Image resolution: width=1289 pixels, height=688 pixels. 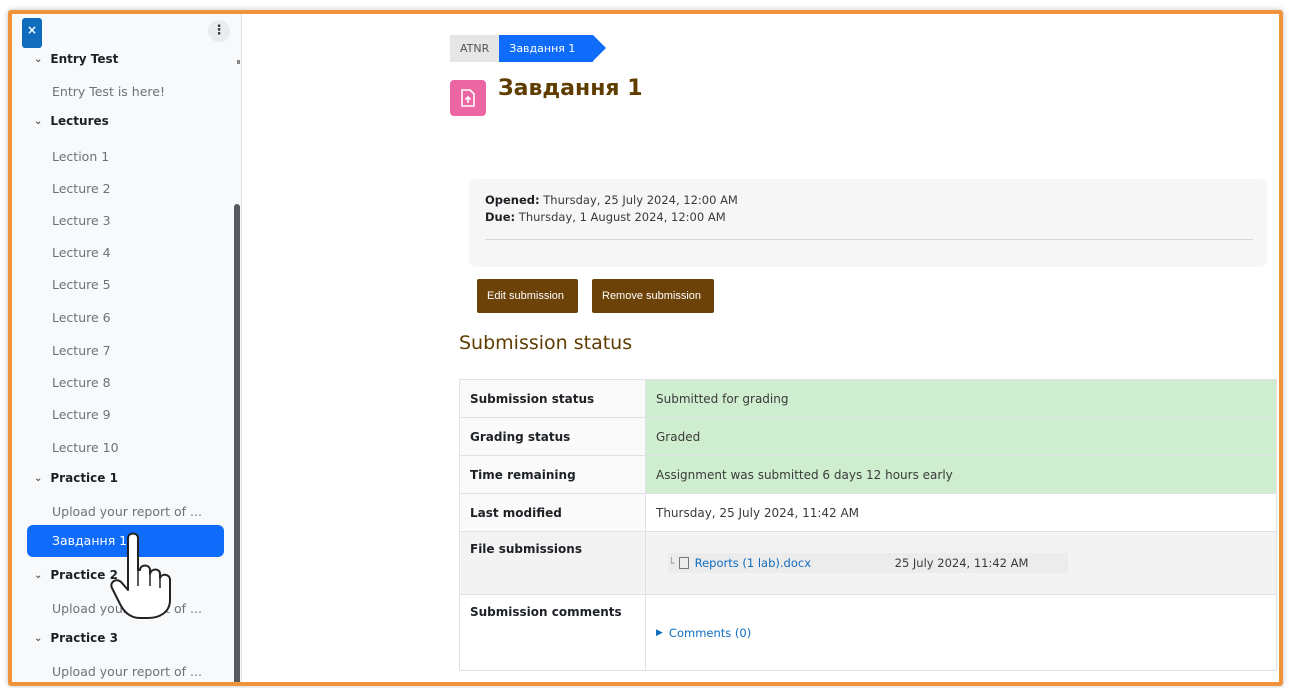 I want to click on comments-label: Comments (0), so click(x=710, y=632).